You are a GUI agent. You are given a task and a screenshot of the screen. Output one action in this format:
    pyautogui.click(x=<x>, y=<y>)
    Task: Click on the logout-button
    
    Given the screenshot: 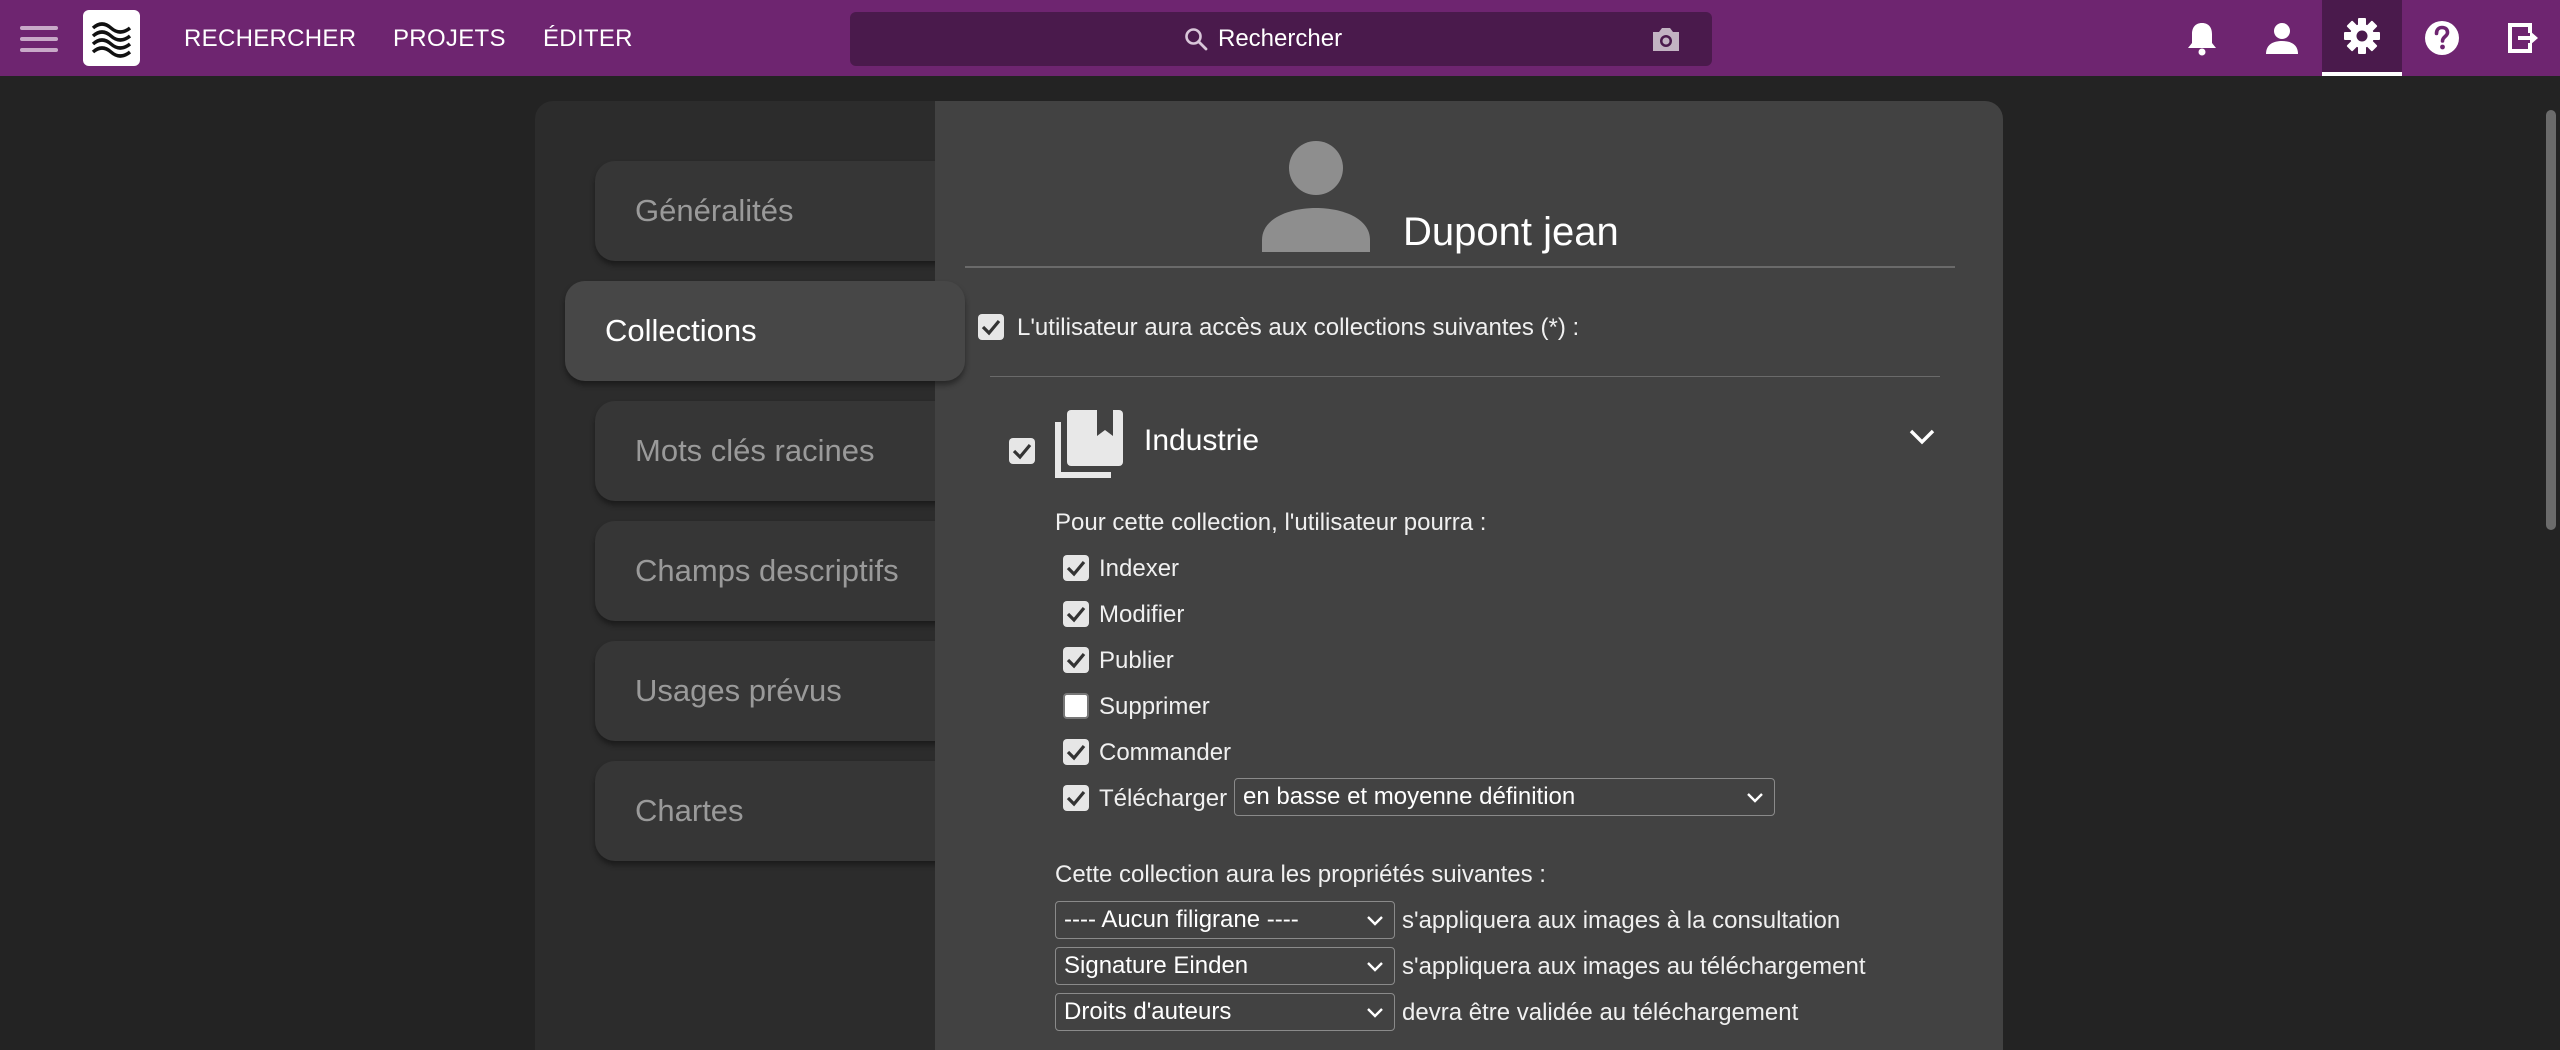 What is the action you would take?
    pyautogui.click(x=2521, y=38)
    